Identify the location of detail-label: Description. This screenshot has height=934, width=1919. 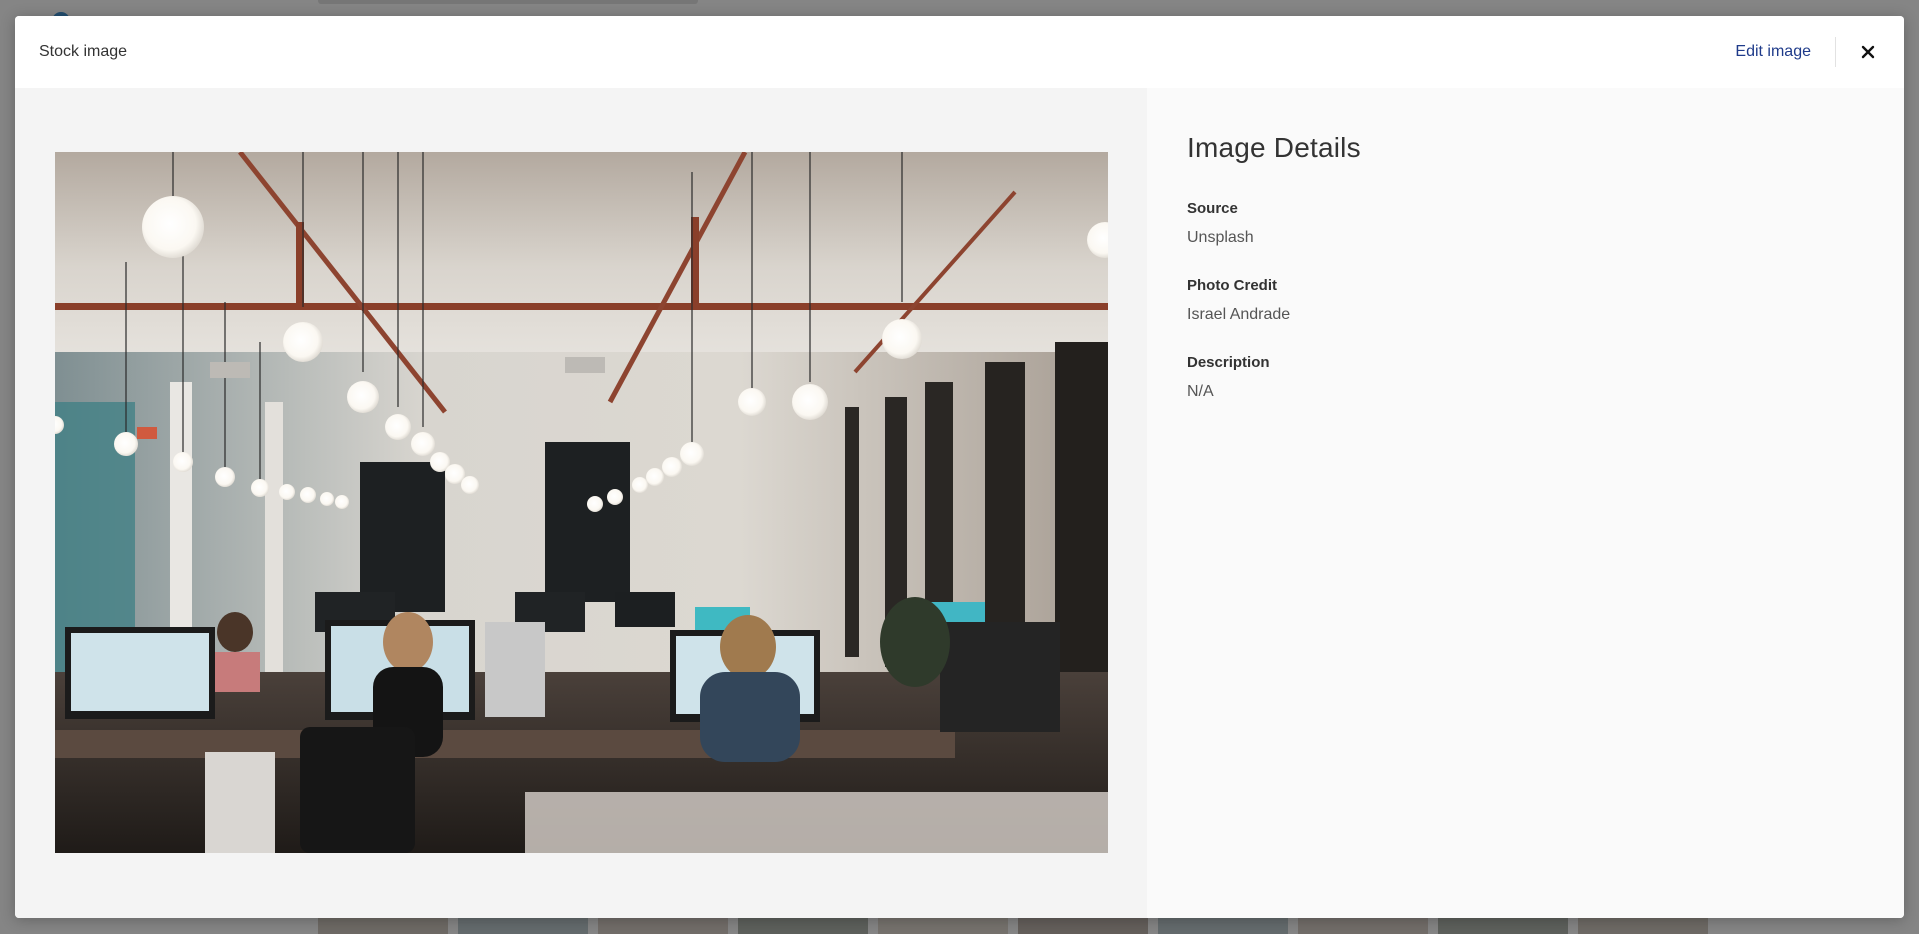
(1228, 362).